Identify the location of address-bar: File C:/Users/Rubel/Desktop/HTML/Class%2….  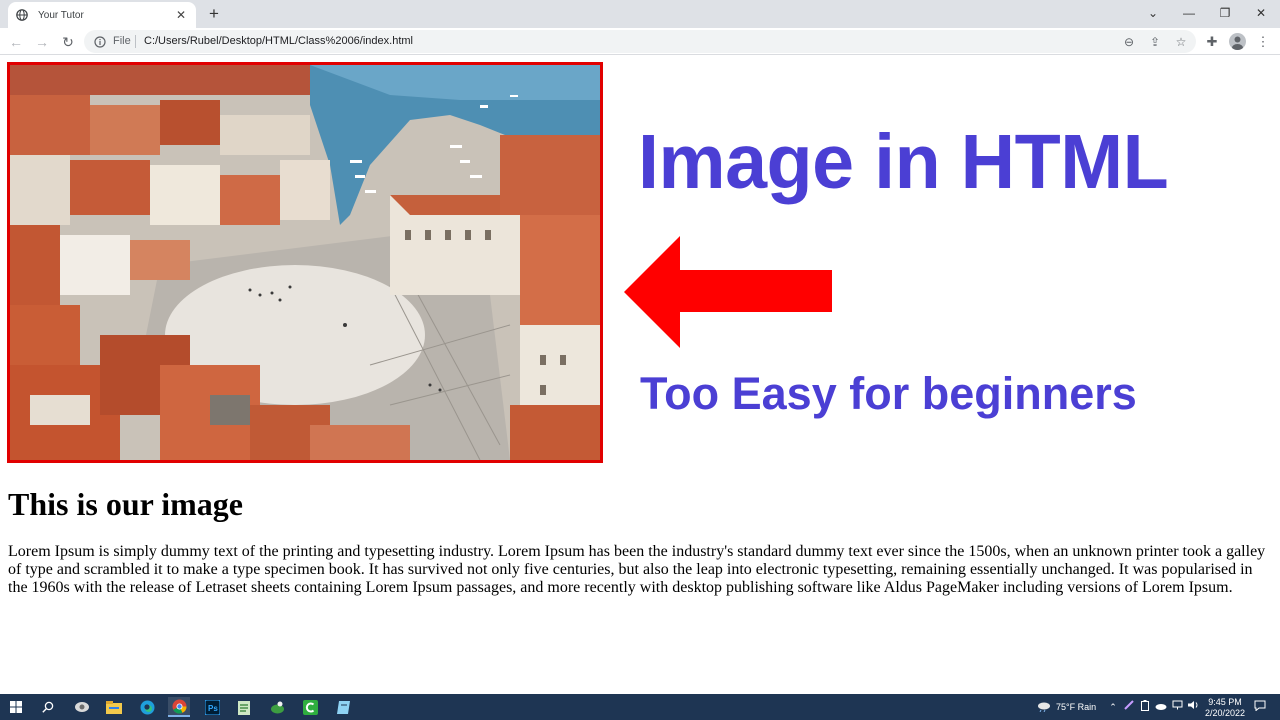
(640, 41).